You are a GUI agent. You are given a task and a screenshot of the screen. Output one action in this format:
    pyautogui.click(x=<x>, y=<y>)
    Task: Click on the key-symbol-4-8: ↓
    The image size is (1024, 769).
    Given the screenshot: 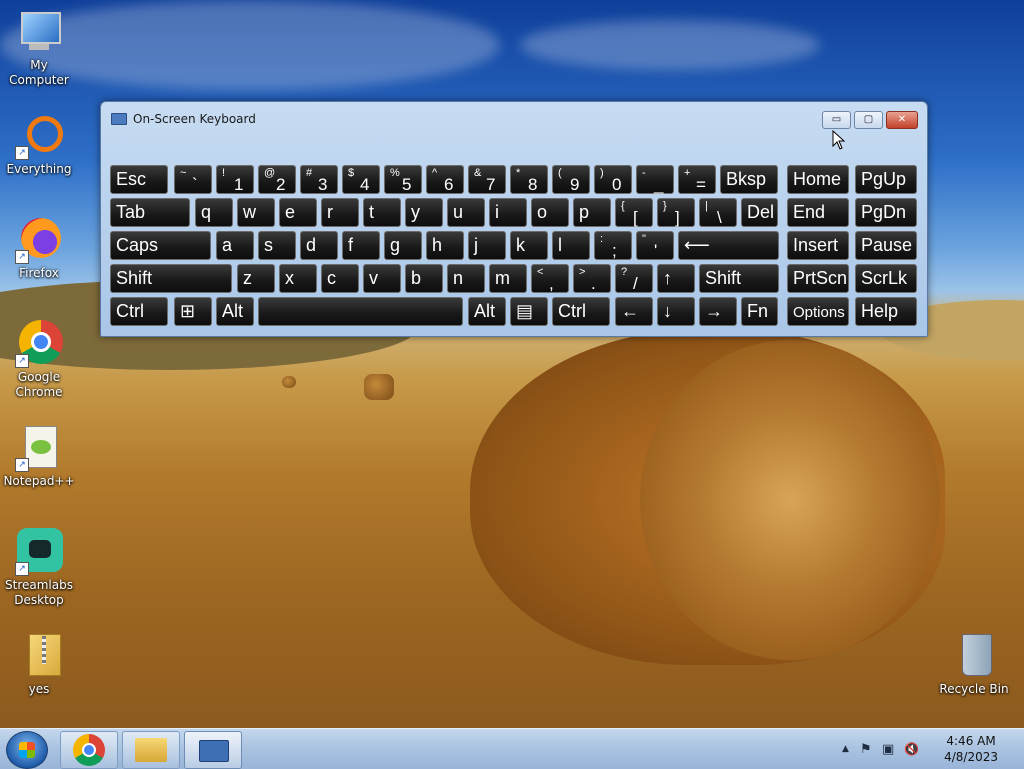 What is the action you would take?
    pyautogui.click(x=676, y=311)
    